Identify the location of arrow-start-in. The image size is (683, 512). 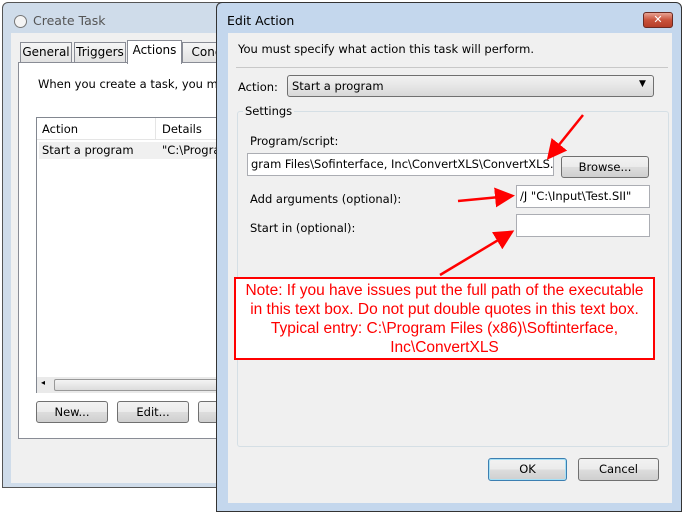
(477, 253).